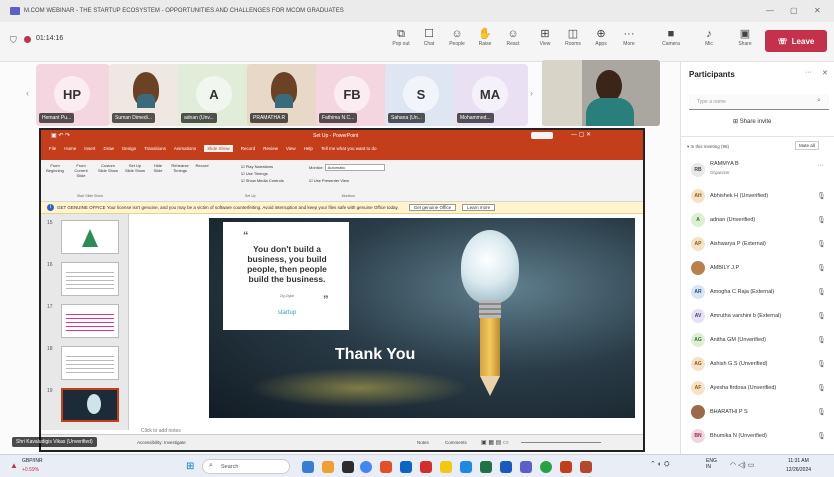 The image size is (834, 477). I want to click on more-button: ··· More, so click(629, 37).